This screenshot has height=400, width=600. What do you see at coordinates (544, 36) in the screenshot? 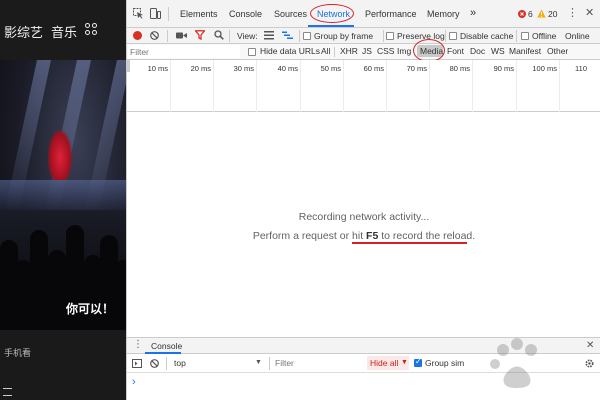
I see `offline-label: Offline` at bounding box center [544, 36].